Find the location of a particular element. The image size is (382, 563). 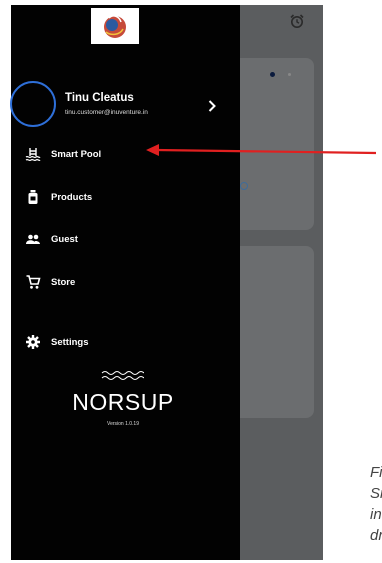

figure-caption: Fi Sr in dr is located at coordinates (376, 504).